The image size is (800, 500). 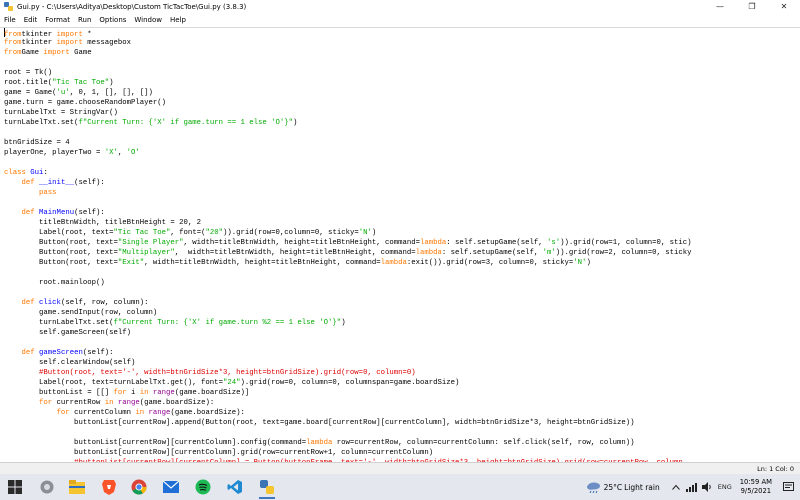 What do you see at coordinates (139, 487) in the screenshot?
I see `chrome-icon` at bounding box center [139, 487].